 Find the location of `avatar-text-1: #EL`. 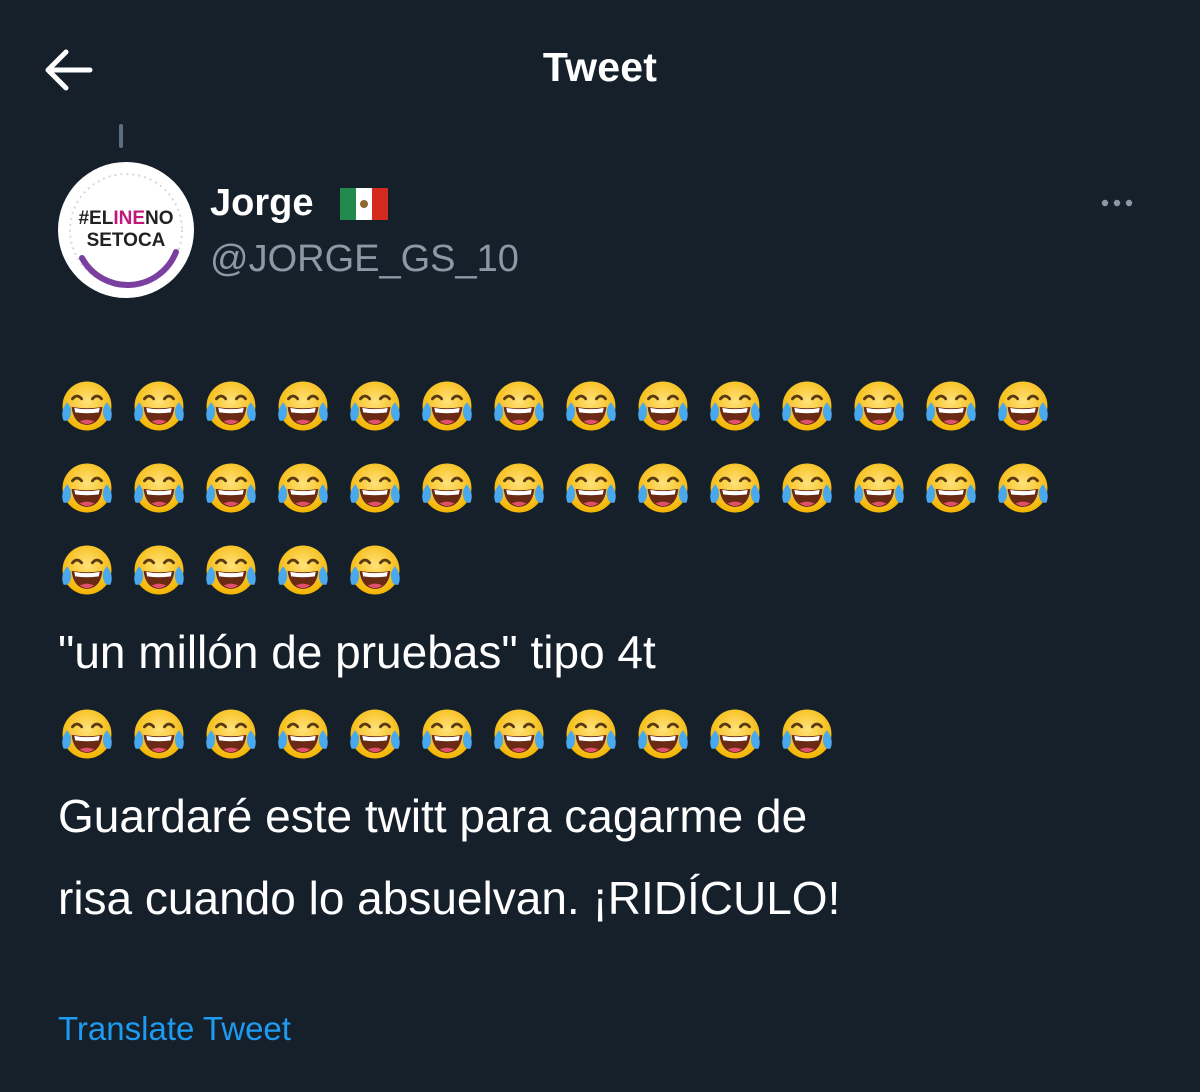

avatar-text-1: #EL is located at coordinates (95, 218).